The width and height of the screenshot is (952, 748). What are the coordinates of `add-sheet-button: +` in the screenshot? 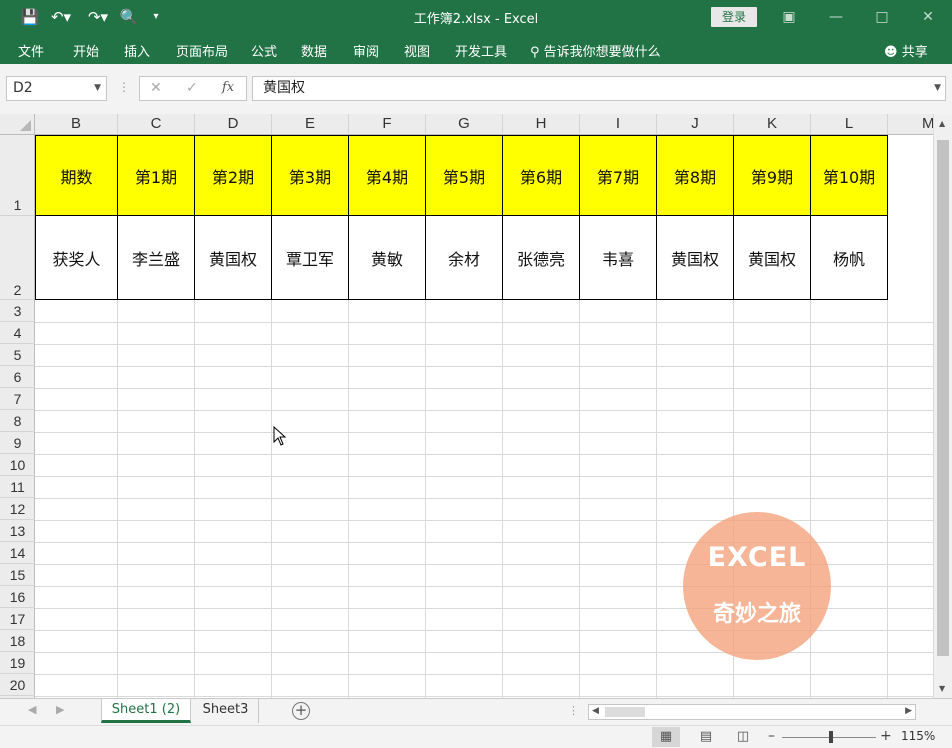 It's located at (301, 711).